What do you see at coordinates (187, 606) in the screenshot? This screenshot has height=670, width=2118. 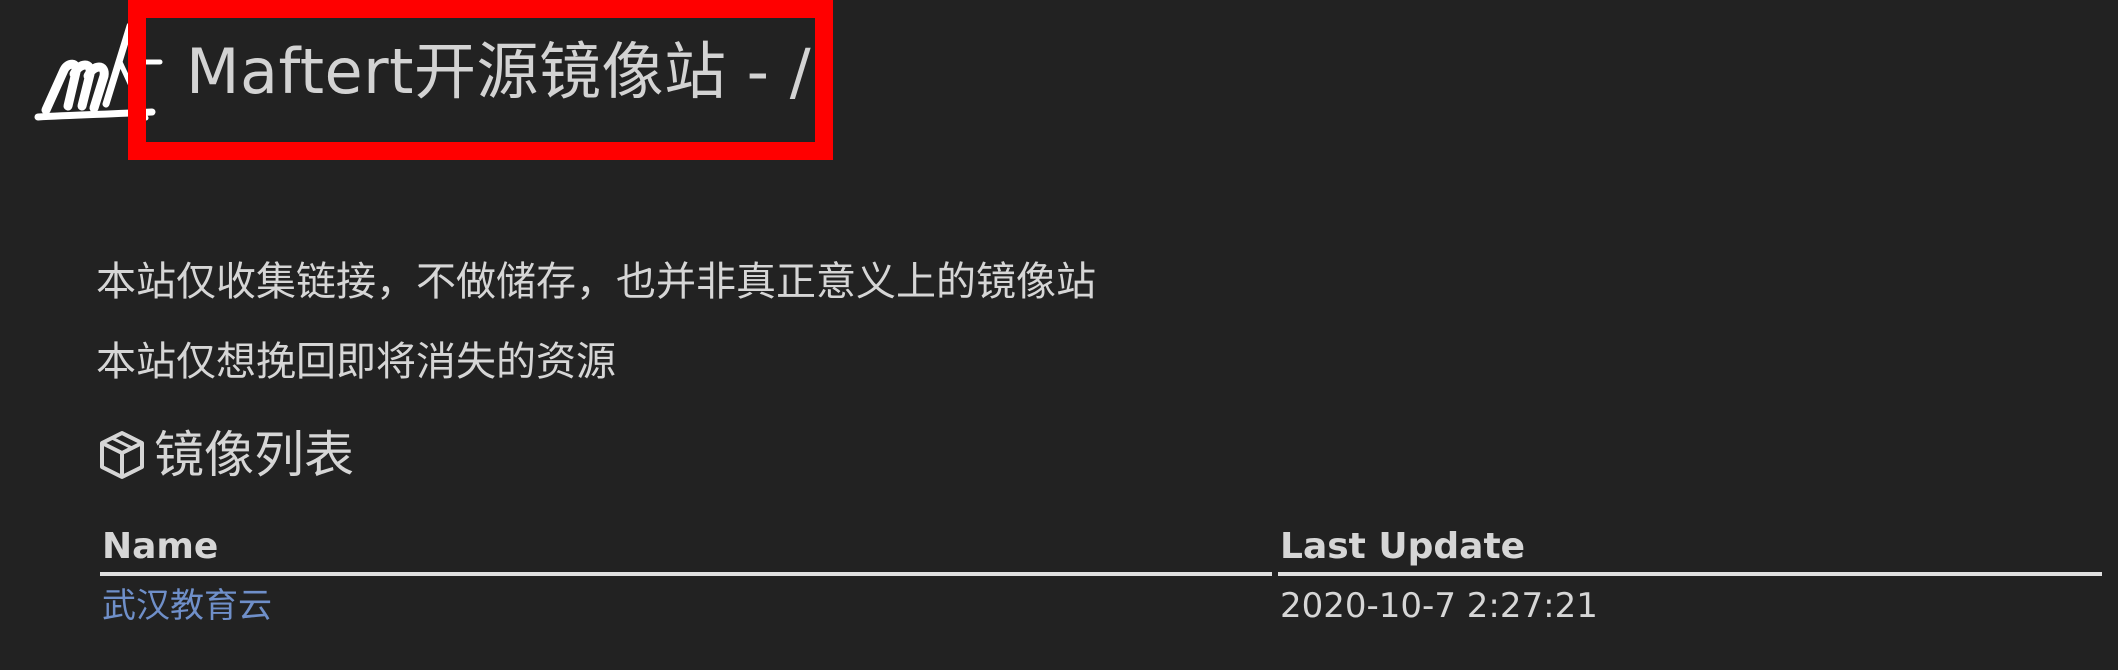 I see `mirror-link: 武汉教育云` at bounding box center [187, 606].